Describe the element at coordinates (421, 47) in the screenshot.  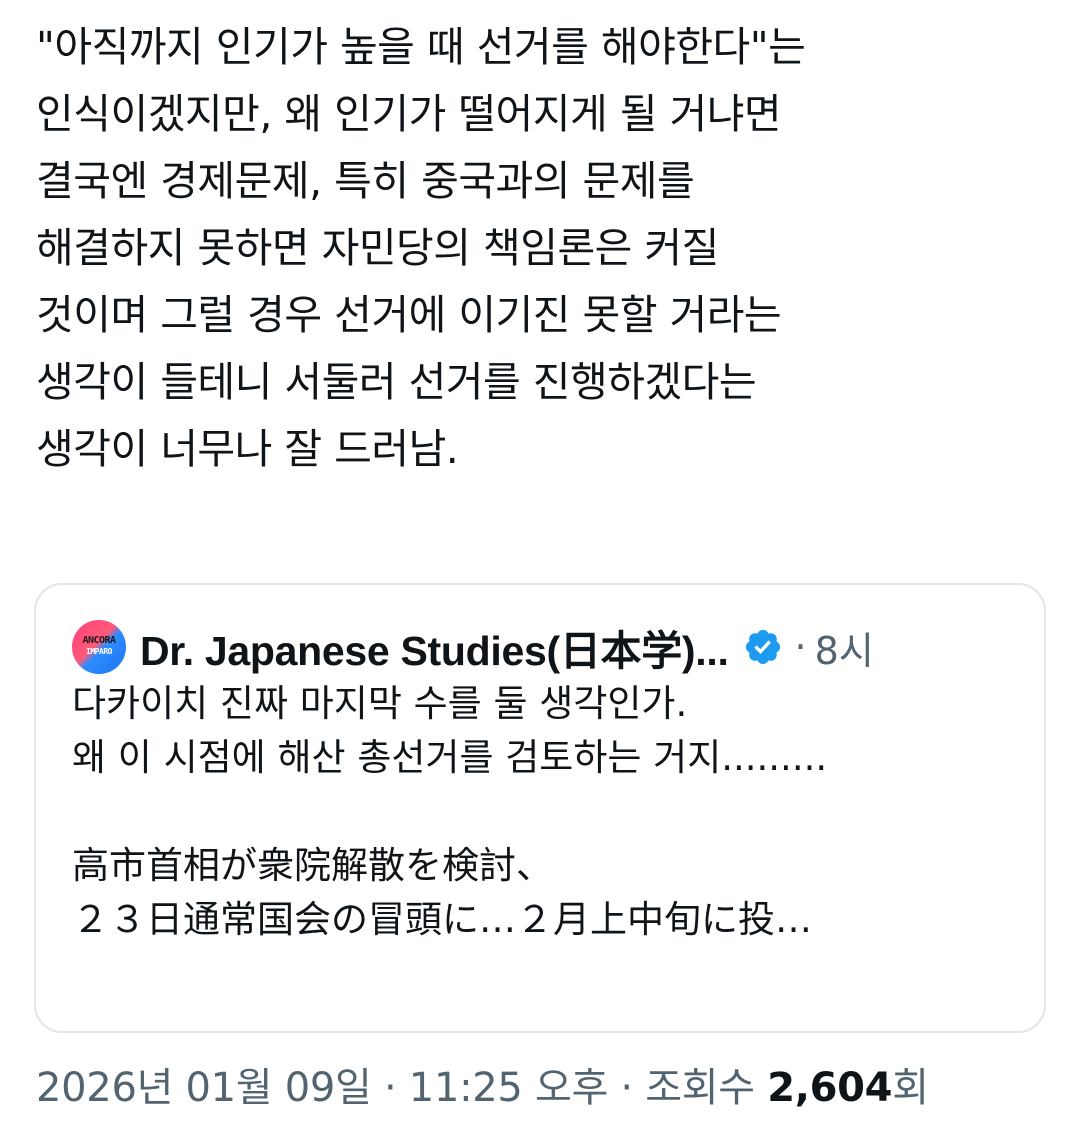
I see `tweet-text-line: "아직까지 인기가 높을 때 선거를 해야한다"는` at that location.